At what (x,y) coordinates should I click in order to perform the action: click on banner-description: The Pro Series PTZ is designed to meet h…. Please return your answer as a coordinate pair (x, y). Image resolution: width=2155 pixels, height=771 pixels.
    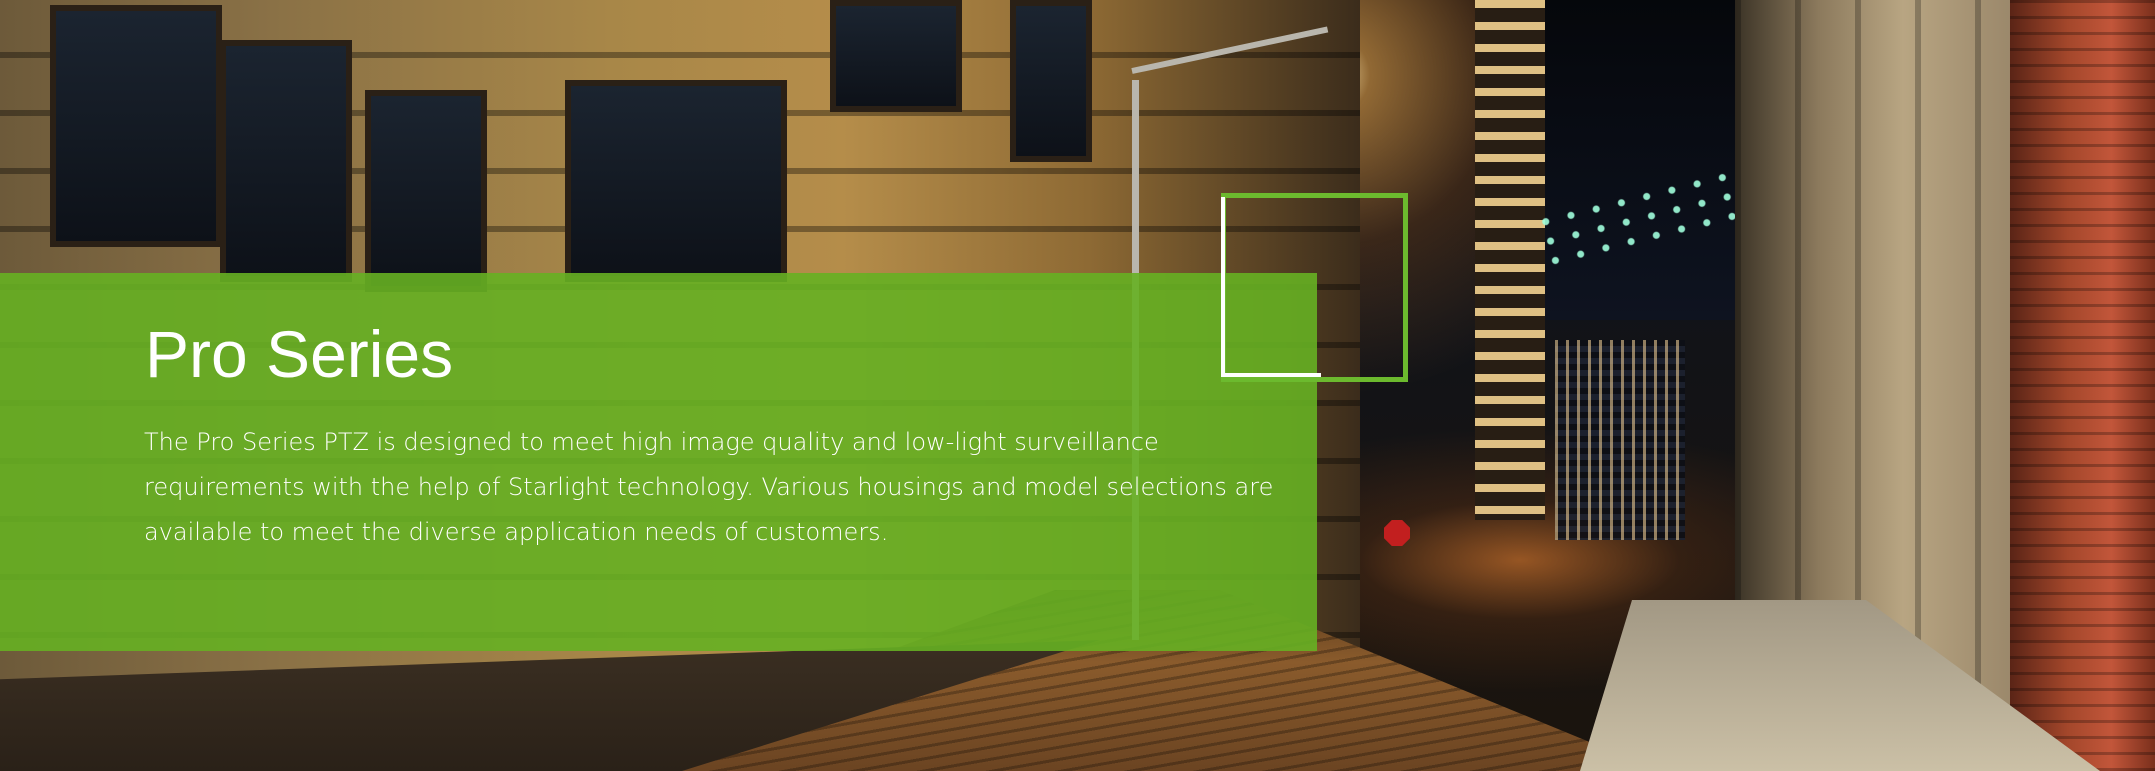
    Looking at the image, I should click on (709, 487).